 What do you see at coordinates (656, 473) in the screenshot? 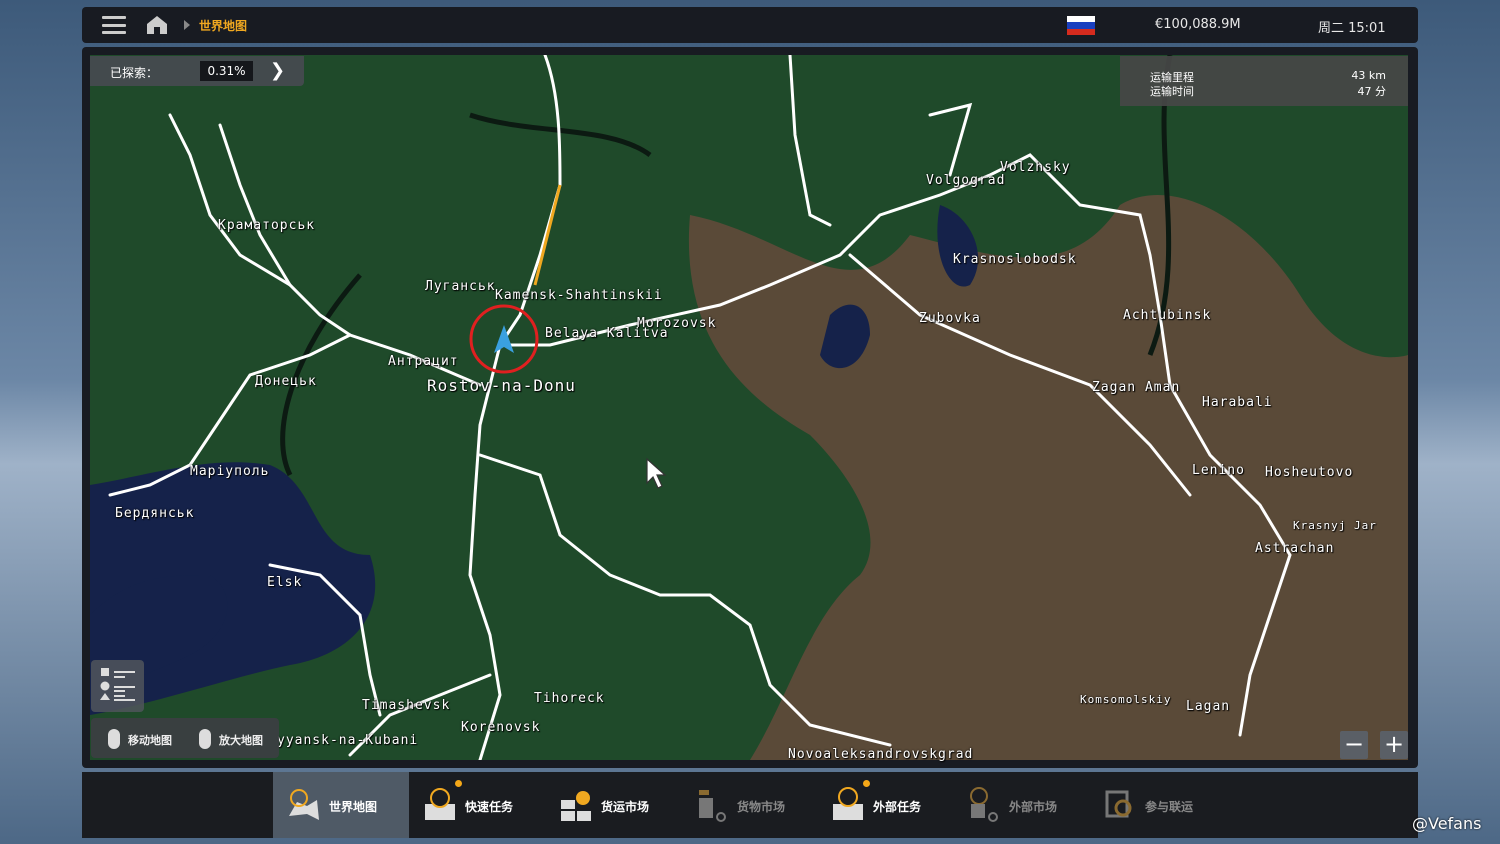
I see `mouse-cursor-icon` at bounding box center [656, 473].